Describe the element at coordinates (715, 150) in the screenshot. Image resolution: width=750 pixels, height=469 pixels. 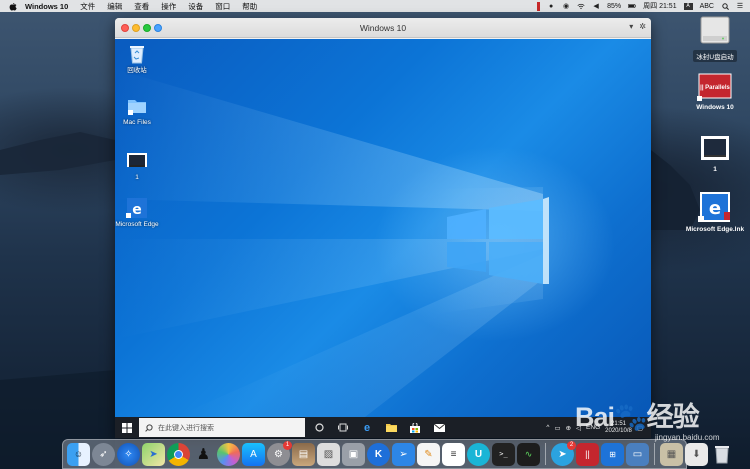
I see `monitor-icon` at that location.